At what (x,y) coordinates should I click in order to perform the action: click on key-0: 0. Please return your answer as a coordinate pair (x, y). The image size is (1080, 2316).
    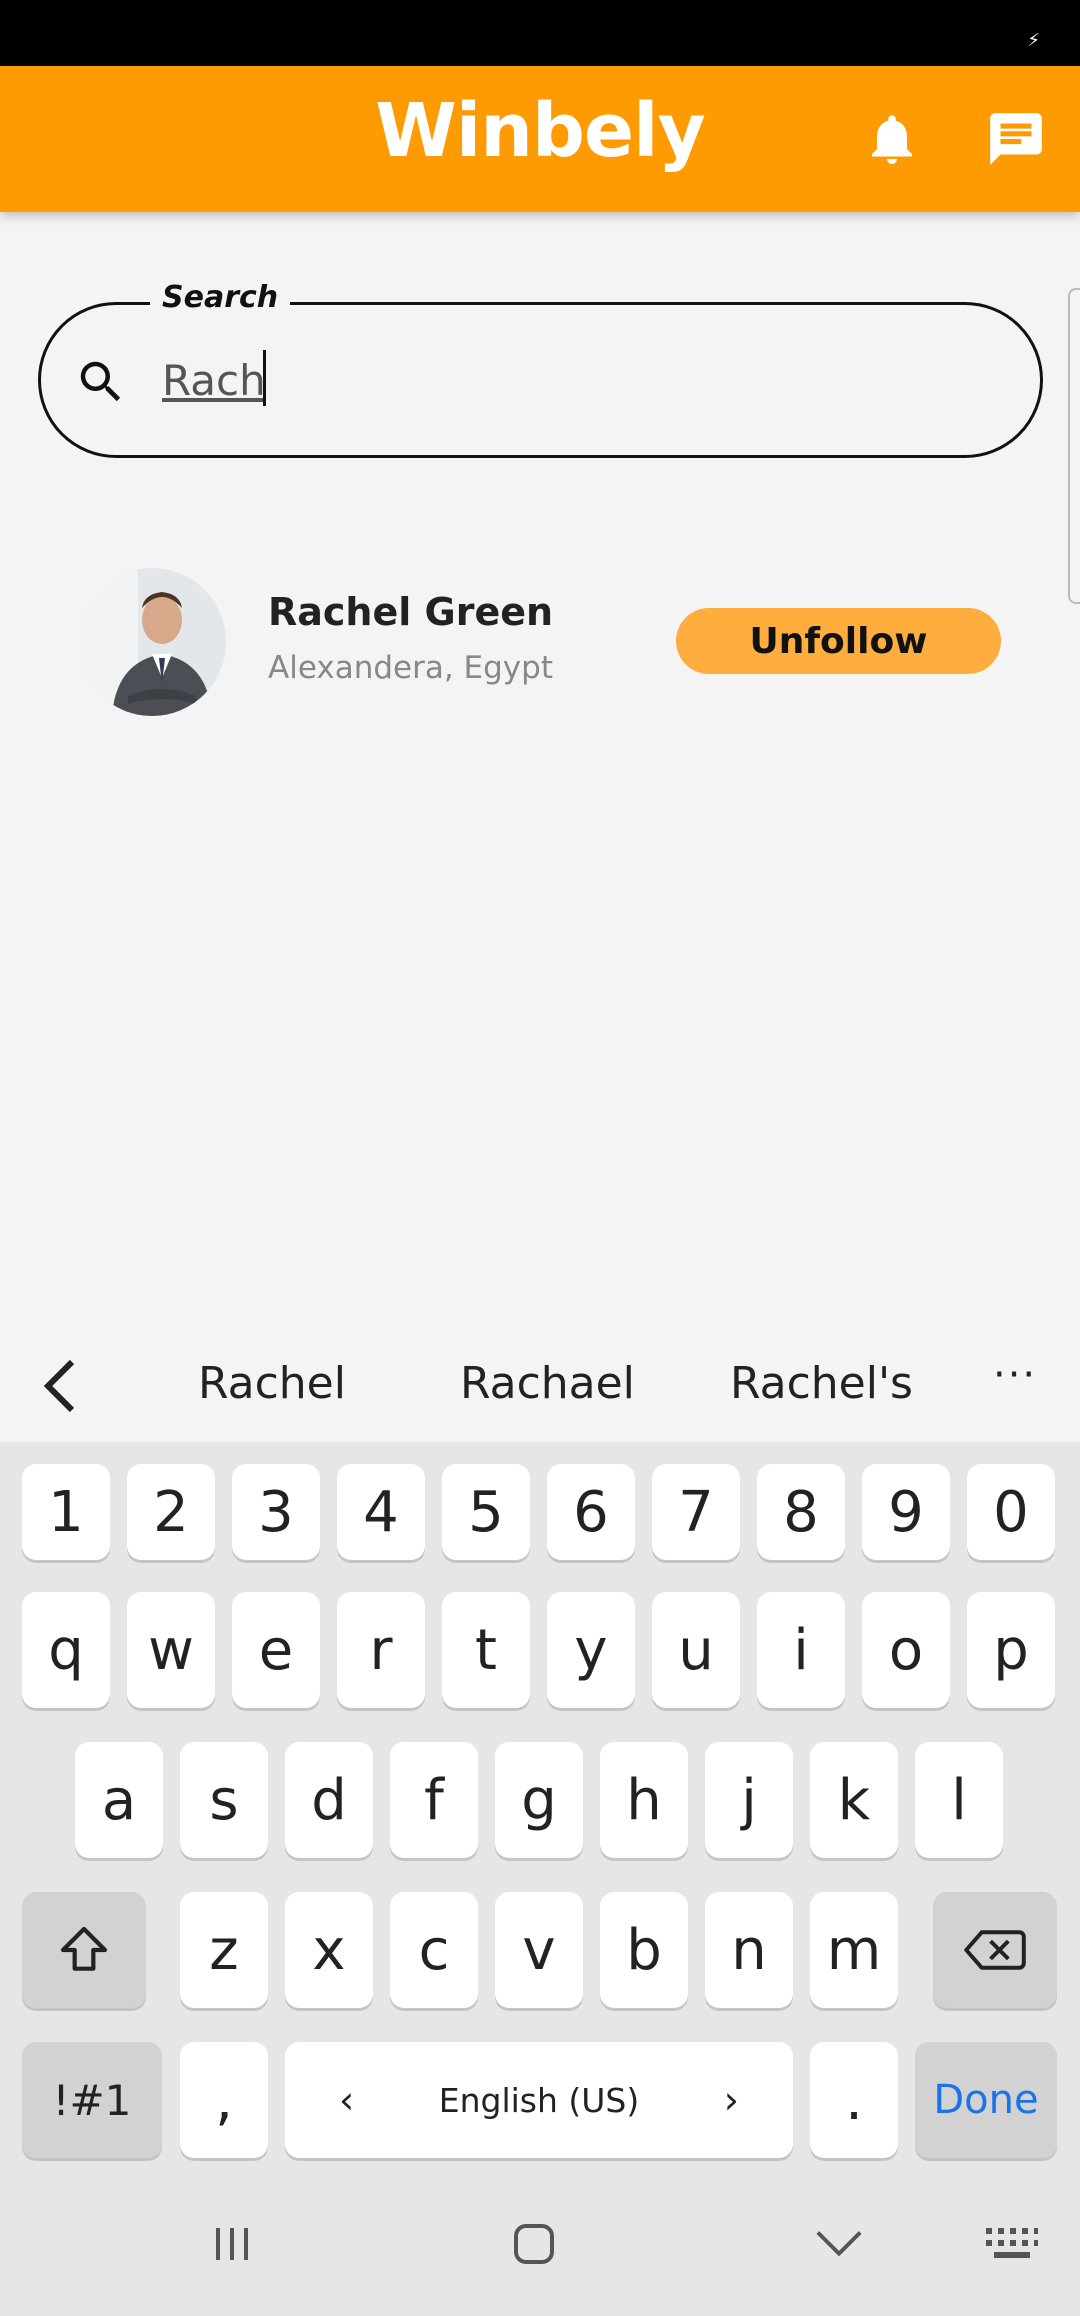
    Looking at the image, I should click on (1011, 1512).